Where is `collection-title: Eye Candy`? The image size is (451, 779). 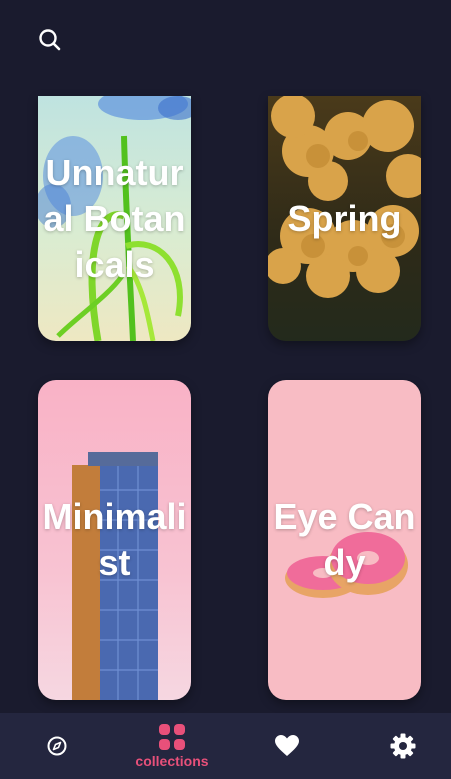
collection-title: Eye Candy is located at coordinates (344, 539).